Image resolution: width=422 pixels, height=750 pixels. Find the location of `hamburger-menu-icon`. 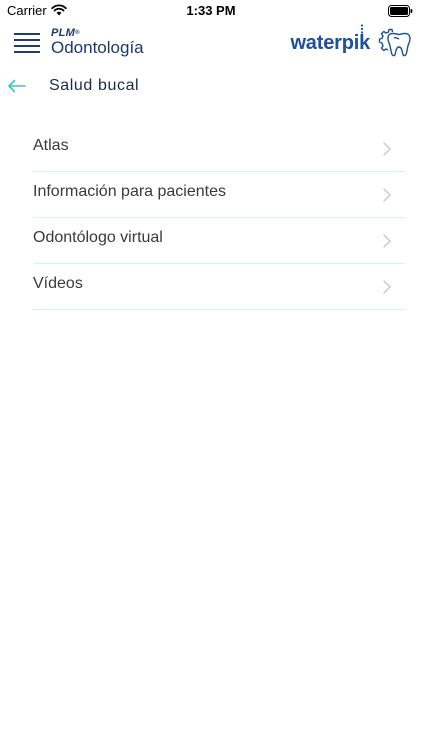

hamburger-menu-icon is located at coordinates (27, 43).